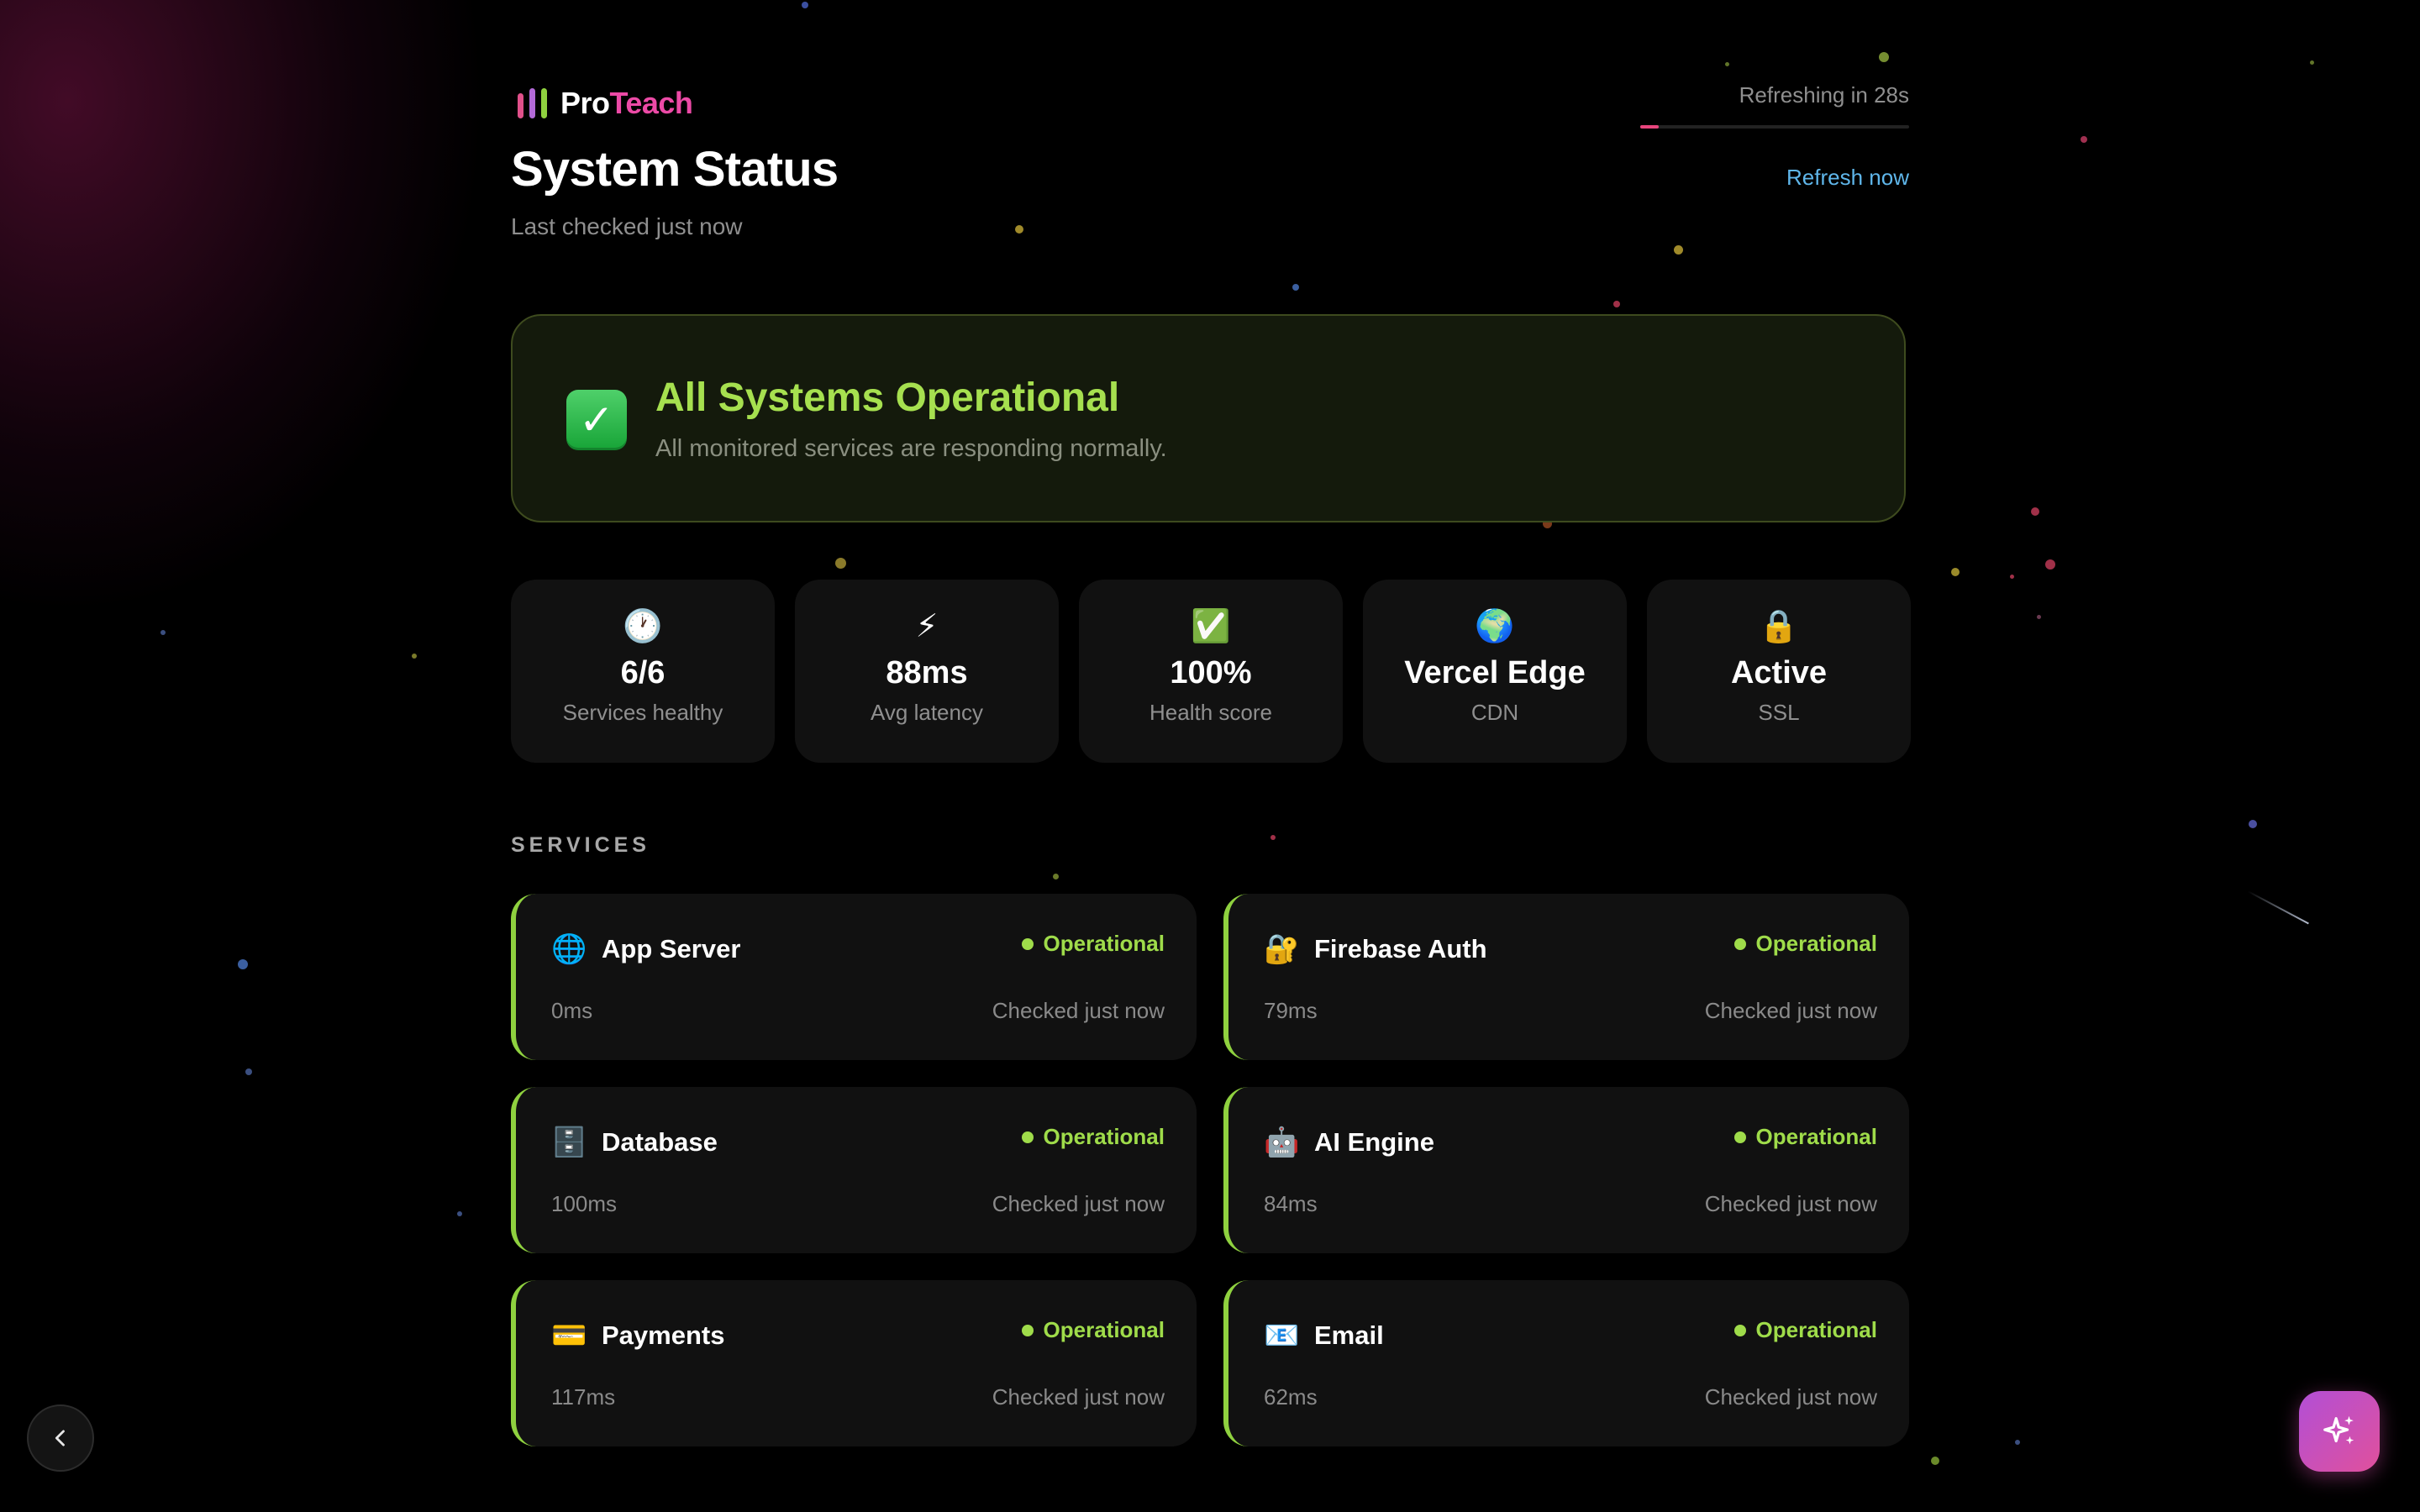  What do you see at coordinates (651, 103) in the screenshot?
I see `brand-name-teach: Teach` at bounding box center [651, 103].